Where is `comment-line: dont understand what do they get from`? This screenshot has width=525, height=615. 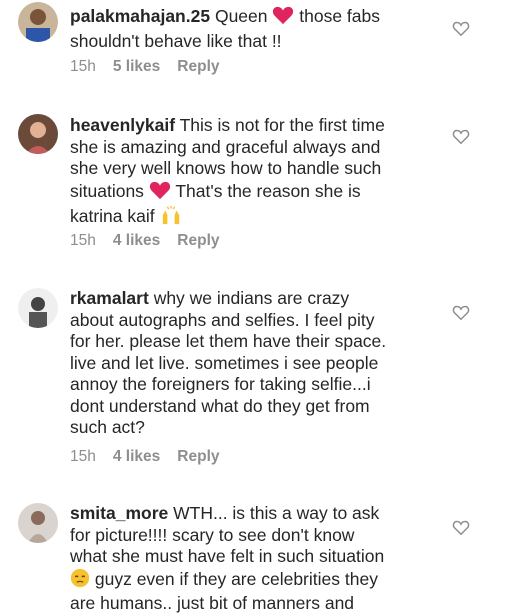
comment-line: dont understand what do they get from is located at coordinates (220, 405).